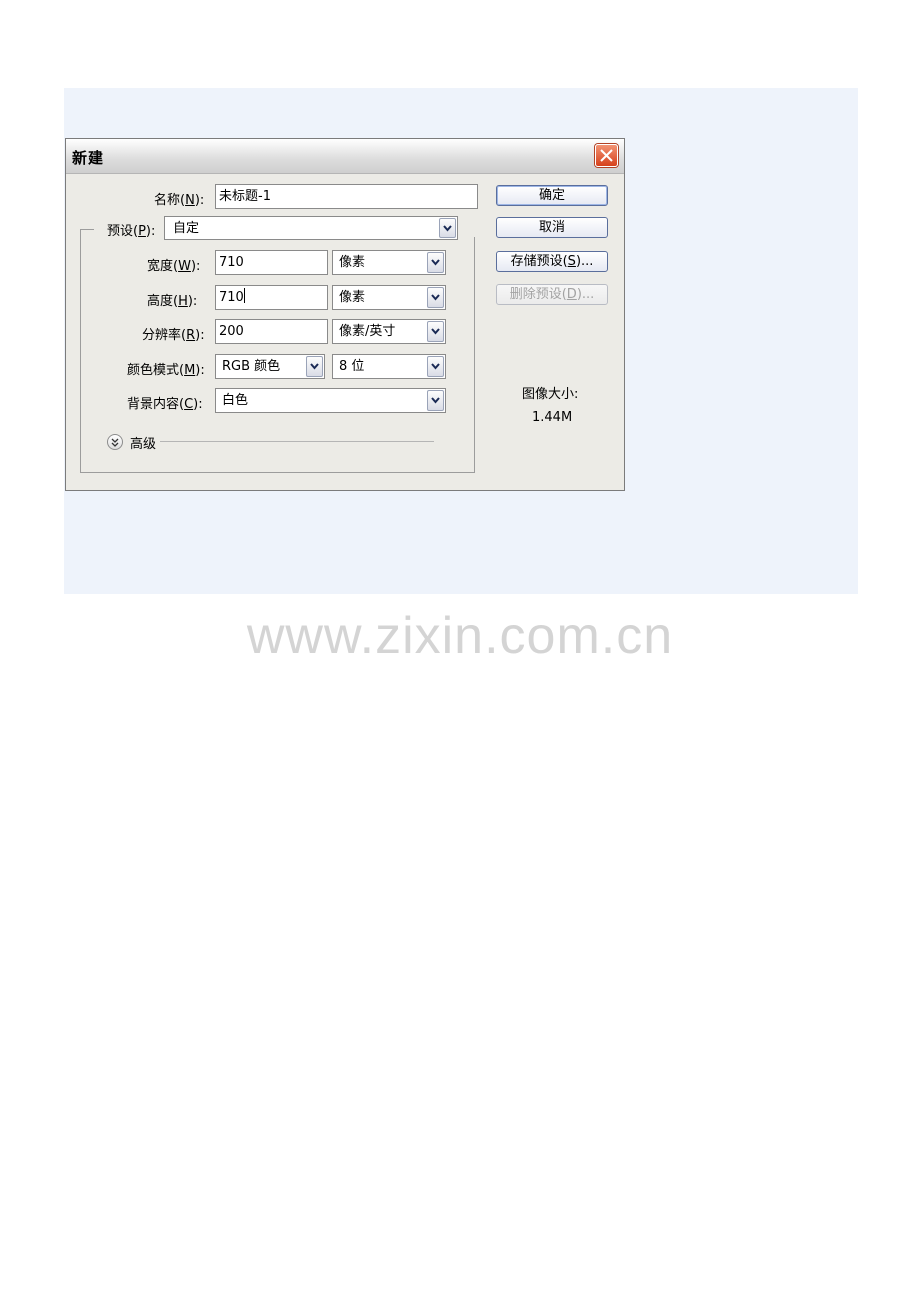  I want to click on height-label: 高度(H):, so click(172, 301).